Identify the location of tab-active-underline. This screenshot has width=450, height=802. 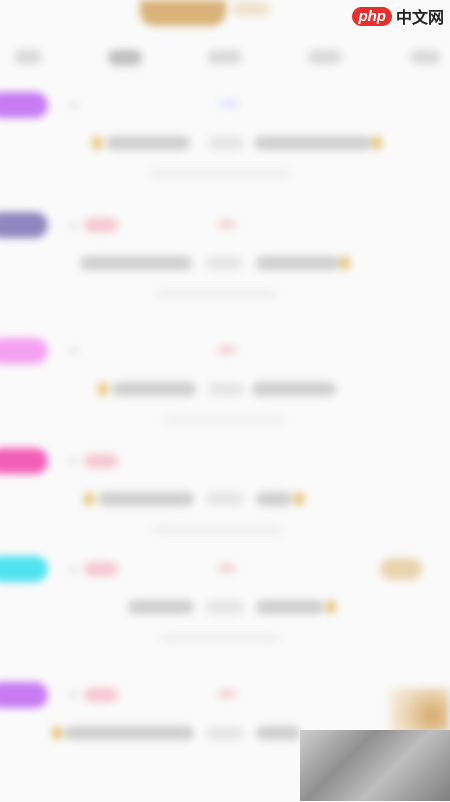
(126, 65).